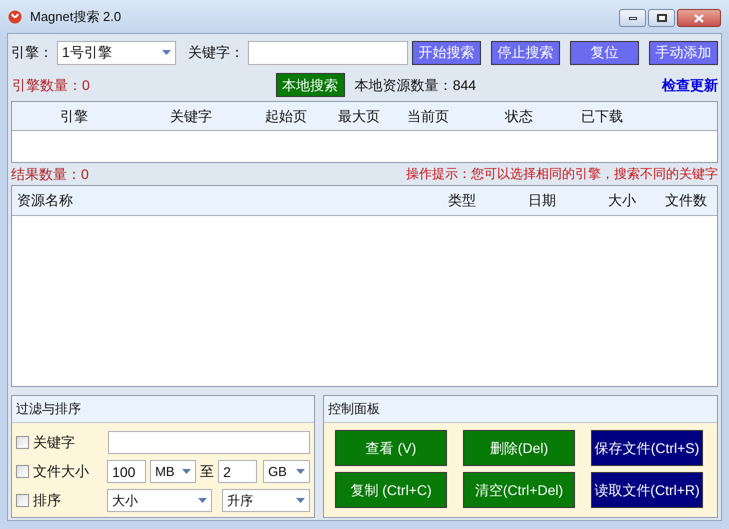 This screenshot has height=529, width=729. What do you see at coordinates (690, 85) in the screenshot?
I see `check-update-link: 检查更新` at bounding box center [690, 85].